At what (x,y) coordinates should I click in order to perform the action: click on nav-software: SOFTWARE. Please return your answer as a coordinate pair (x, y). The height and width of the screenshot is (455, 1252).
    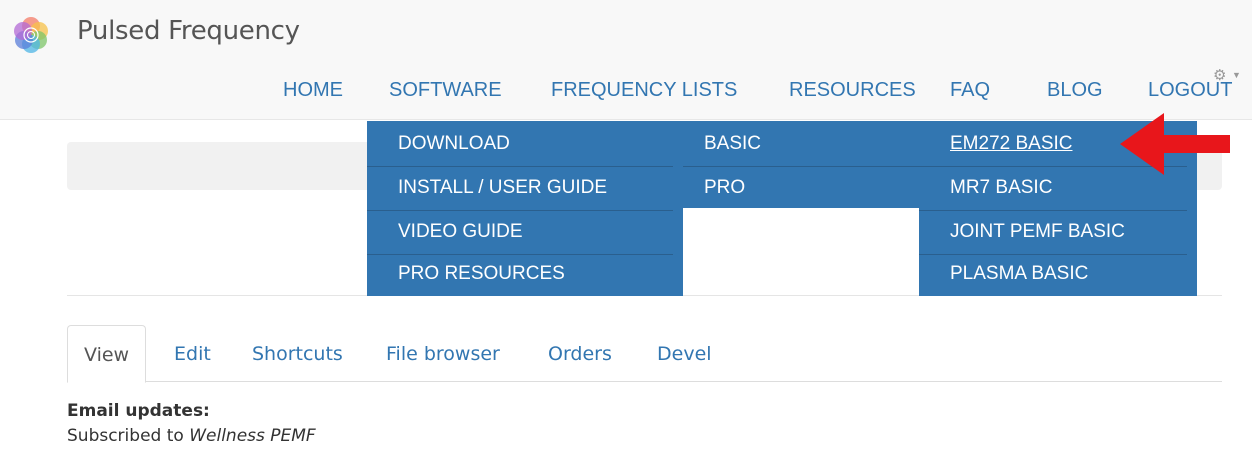
    Looking at the image, I should click on (445, 90).